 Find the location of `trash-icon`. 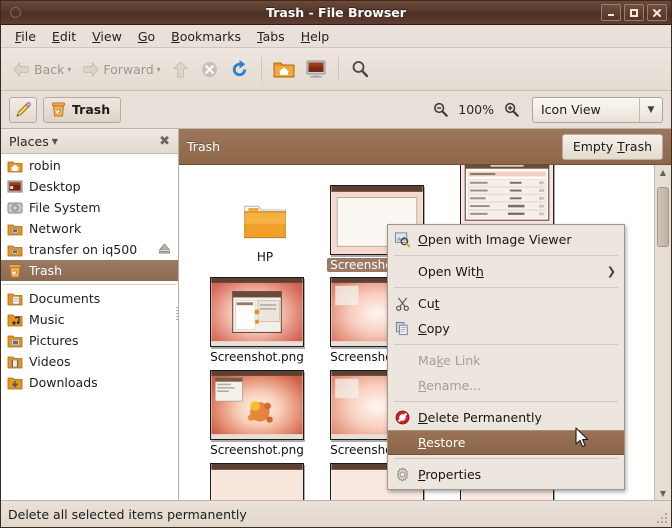

trash-icon is located at coordinates (58, 109).